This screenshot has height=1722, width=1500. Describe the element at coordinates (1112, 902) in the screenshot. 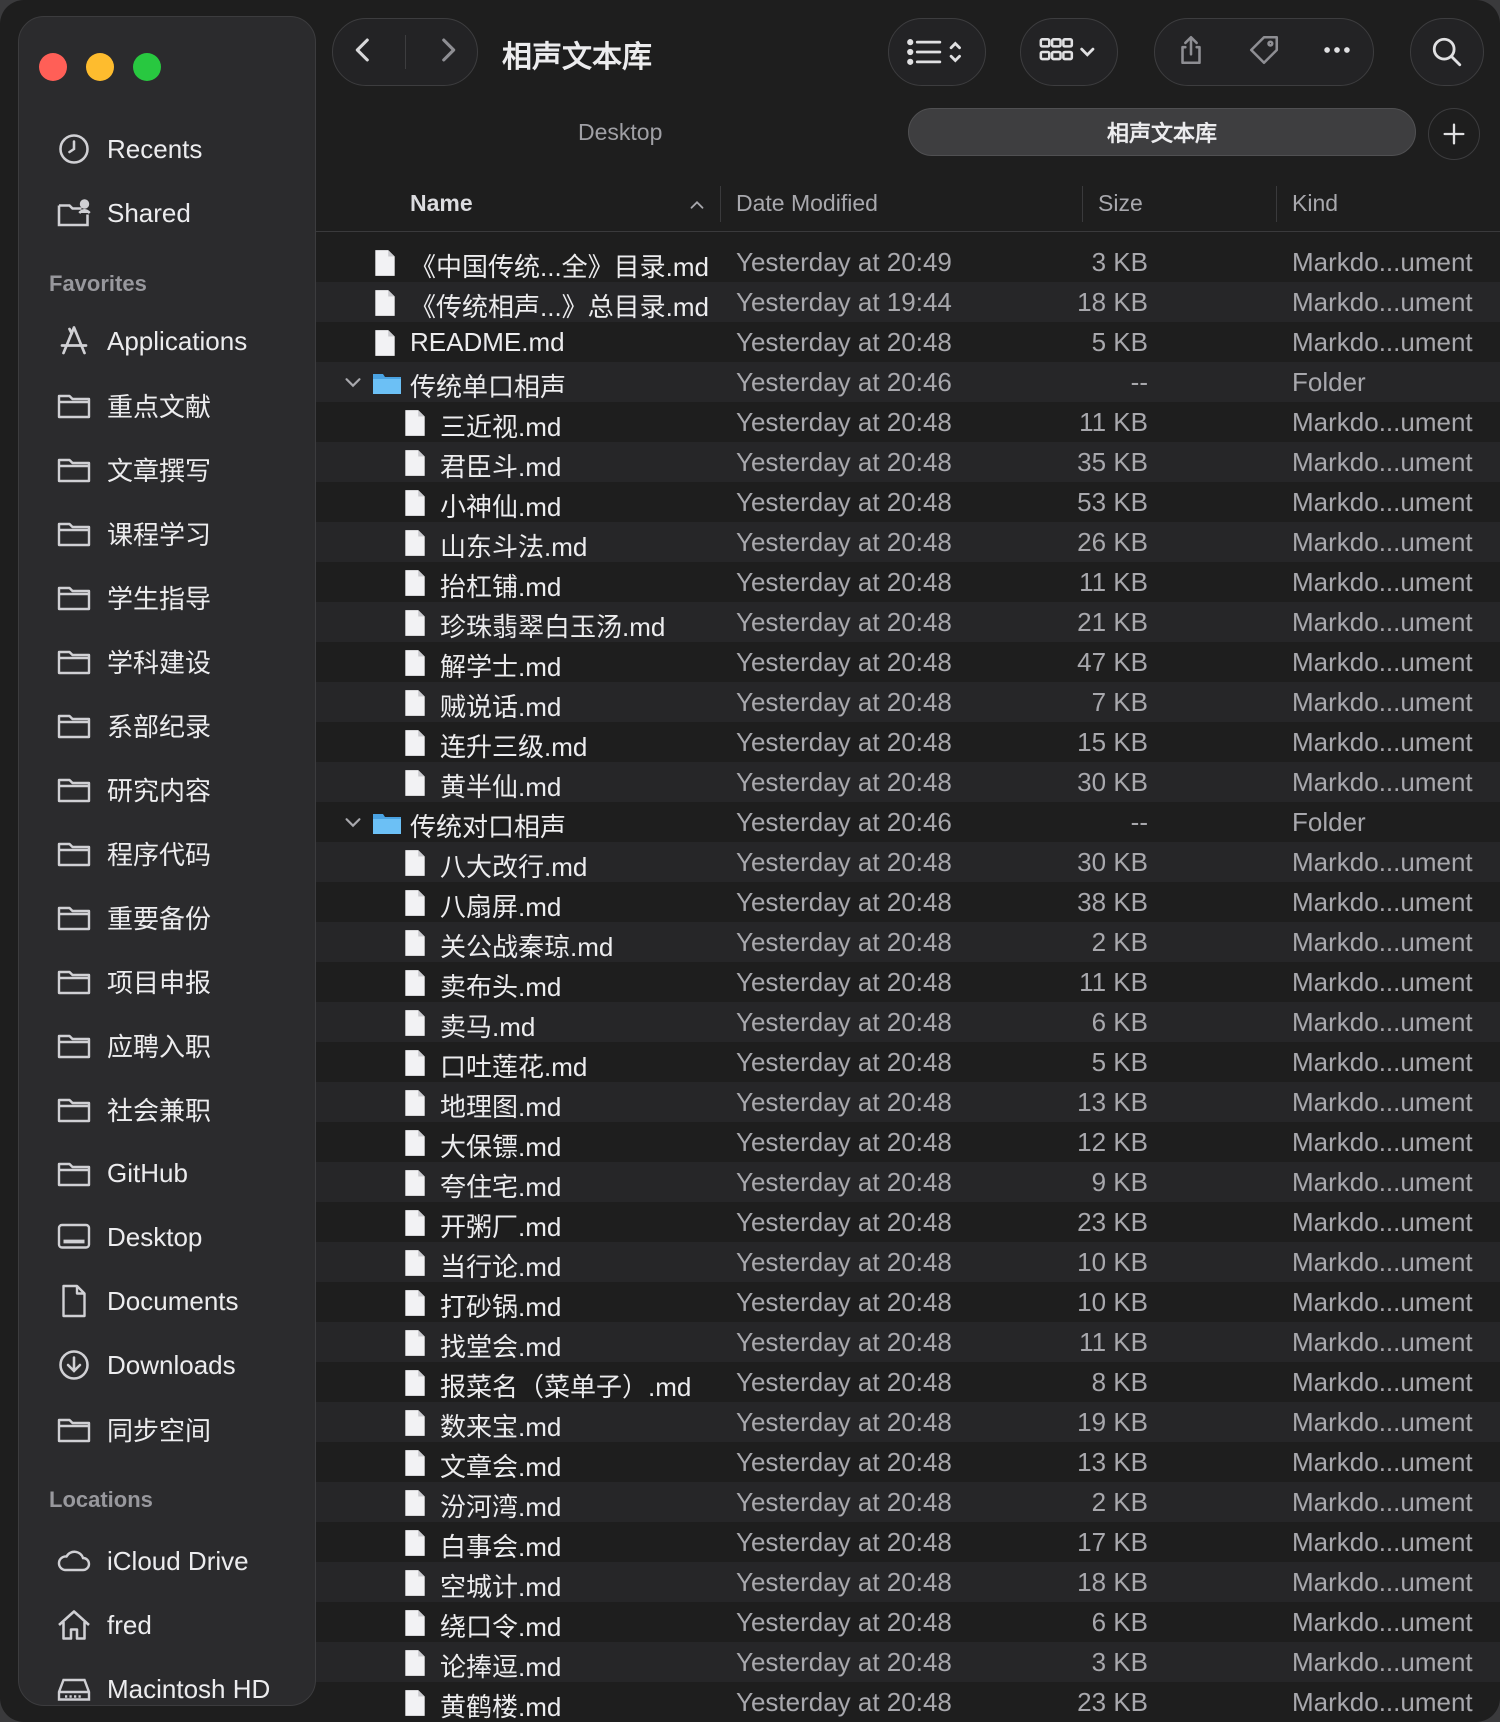

I see `file-size: 38 KB` at that location.